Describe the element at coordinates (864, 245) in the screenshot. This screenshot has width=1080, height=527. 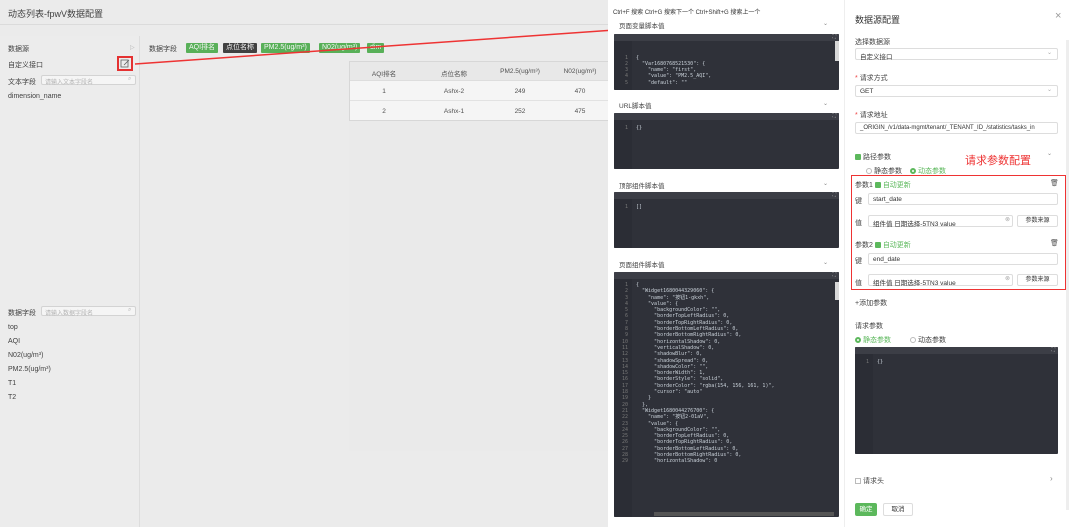
I see `param2-label: 参数2` at that location.